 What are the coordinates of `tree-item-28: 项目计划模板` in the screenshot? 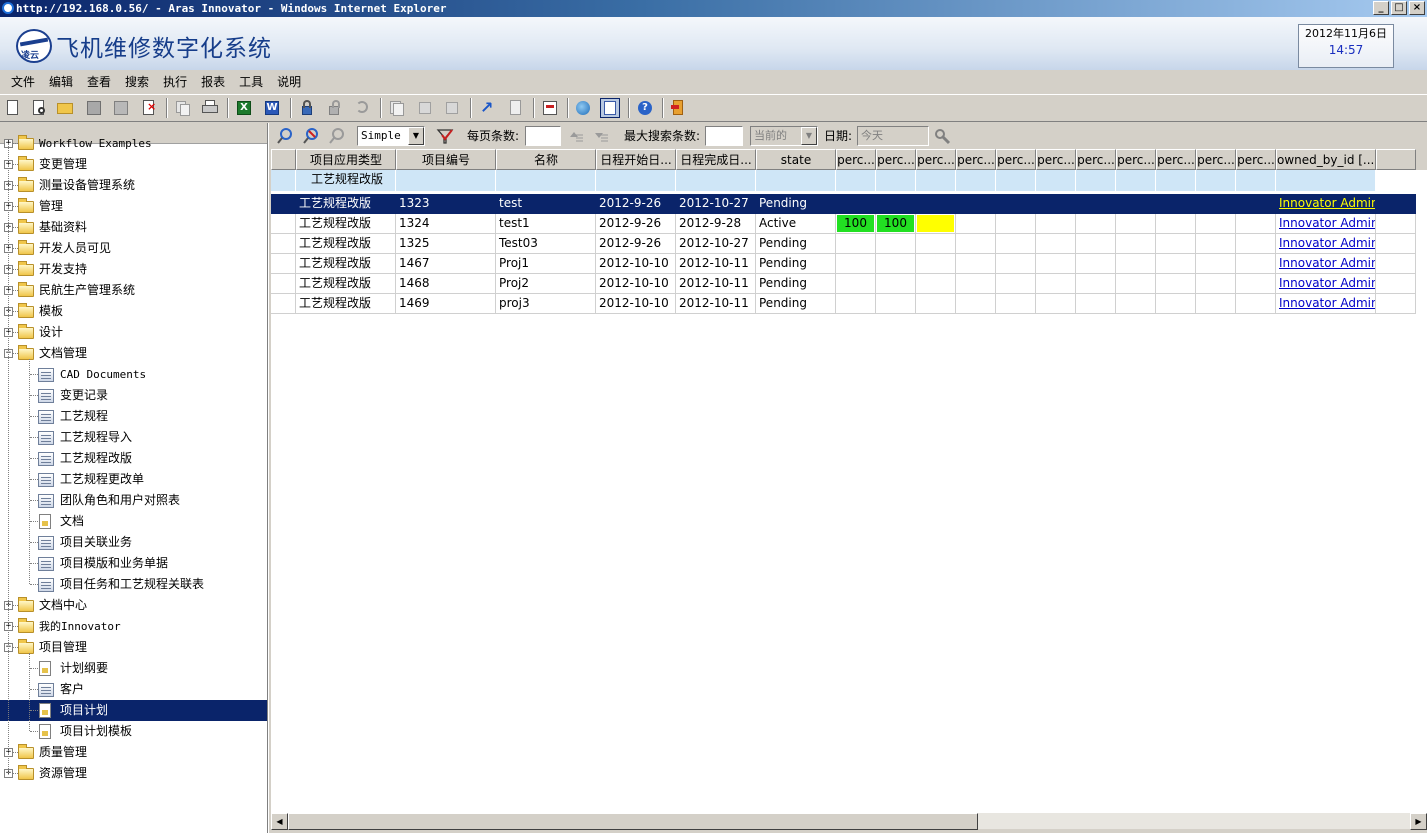 It's located at (133, 731).